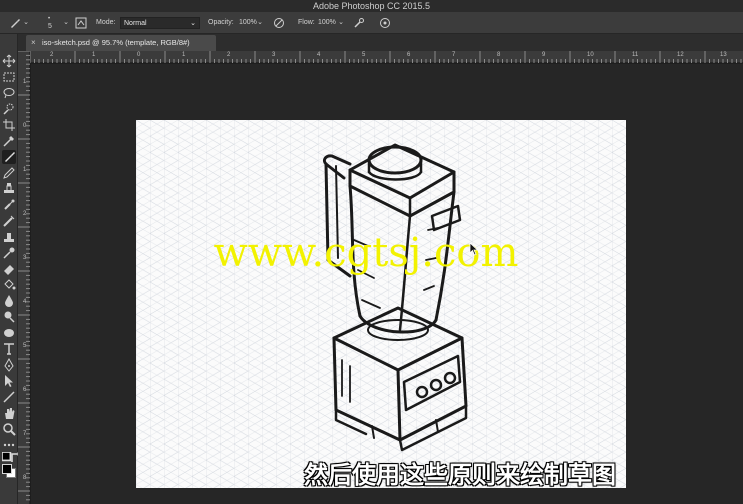  I want to click on pressure-opacity-icon, so click(279, 23).